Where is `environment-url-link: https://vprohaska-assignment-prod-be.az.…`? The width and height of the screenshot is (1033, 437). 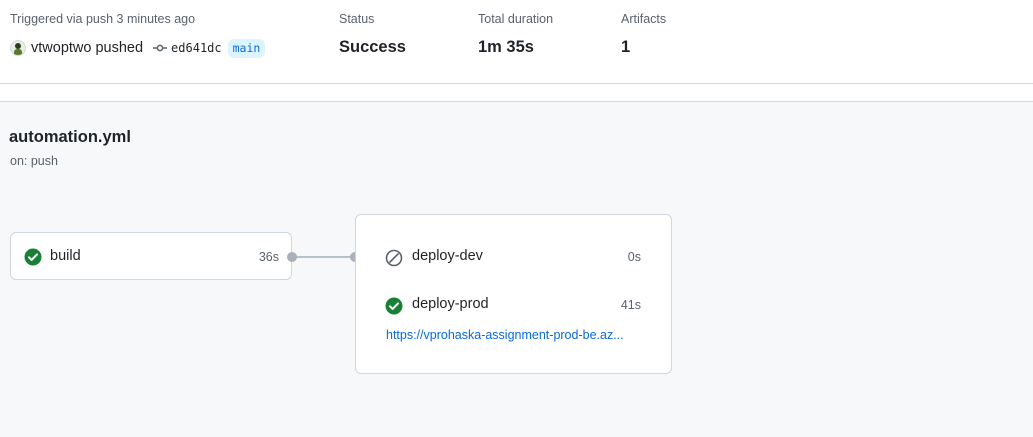
environment-url-link: https://vprohaska-assignment-prod-be.az.… is located at coordinates (513, 335).